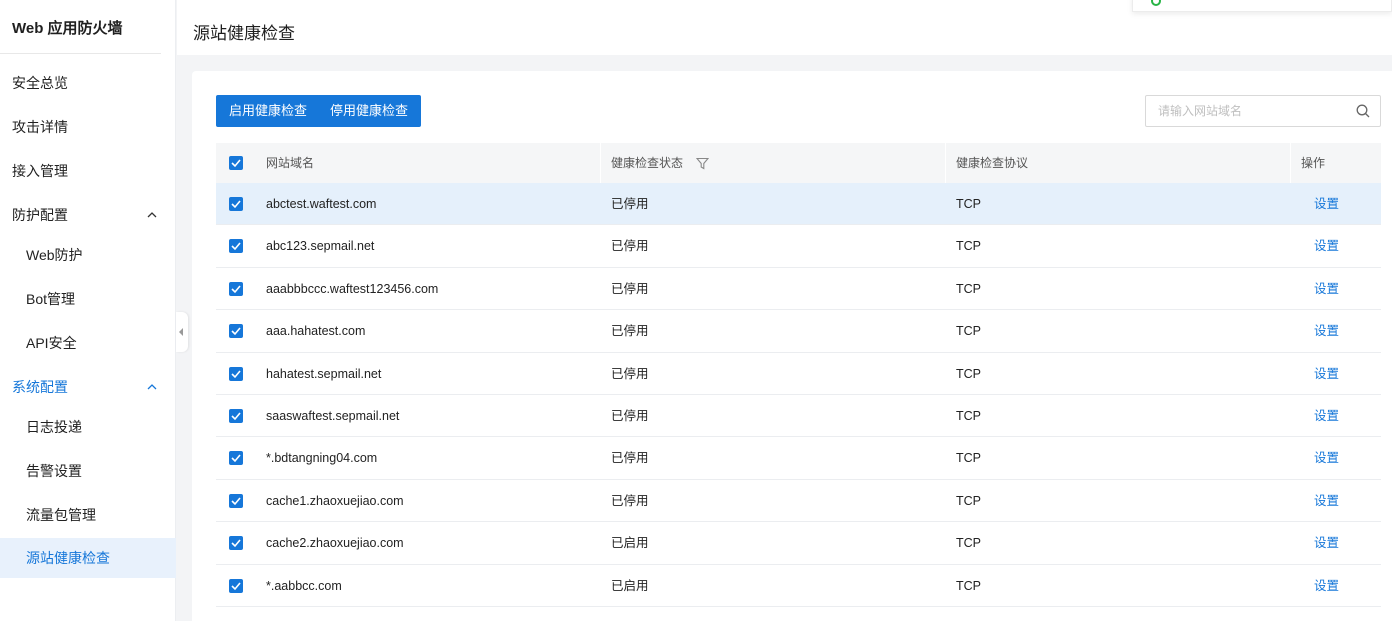 The image size is (1392, 621). What do you see at coordinates (54, 471) in the screenshot?
I see `sidebar-item-label: 告警设置` at bounding box center [54, 471].